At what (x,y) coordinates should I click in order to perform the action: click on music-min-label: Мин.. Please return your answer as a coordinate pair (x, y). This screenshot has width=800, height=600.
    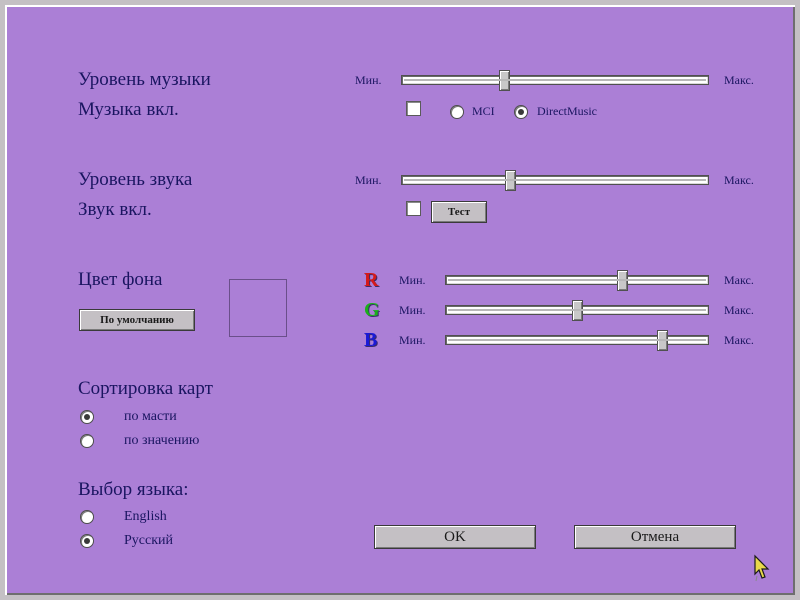
    Looking at the image, I should click on (368, 80).